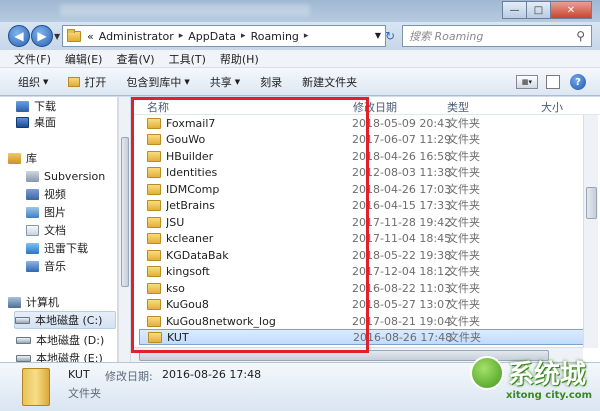 This screenshot has height=411, width=600. I want to click on view-controls: ▦▾ ?, so click(551, 82).